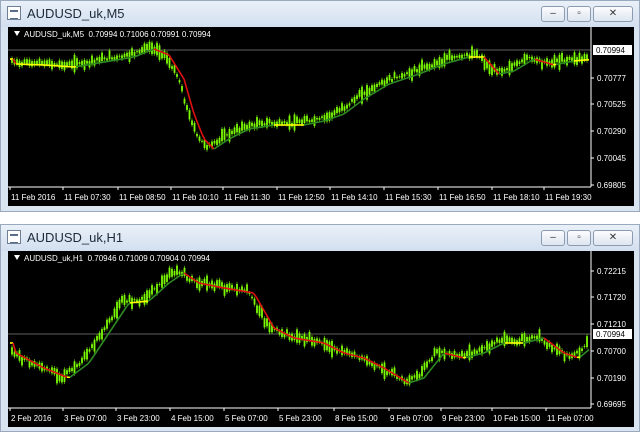 Image resolution: width=640 pixels, height=432 pixels. Describe the element at coordinates (611, 404) in the screenshot. I see `price-label: 0.69695` at that location.